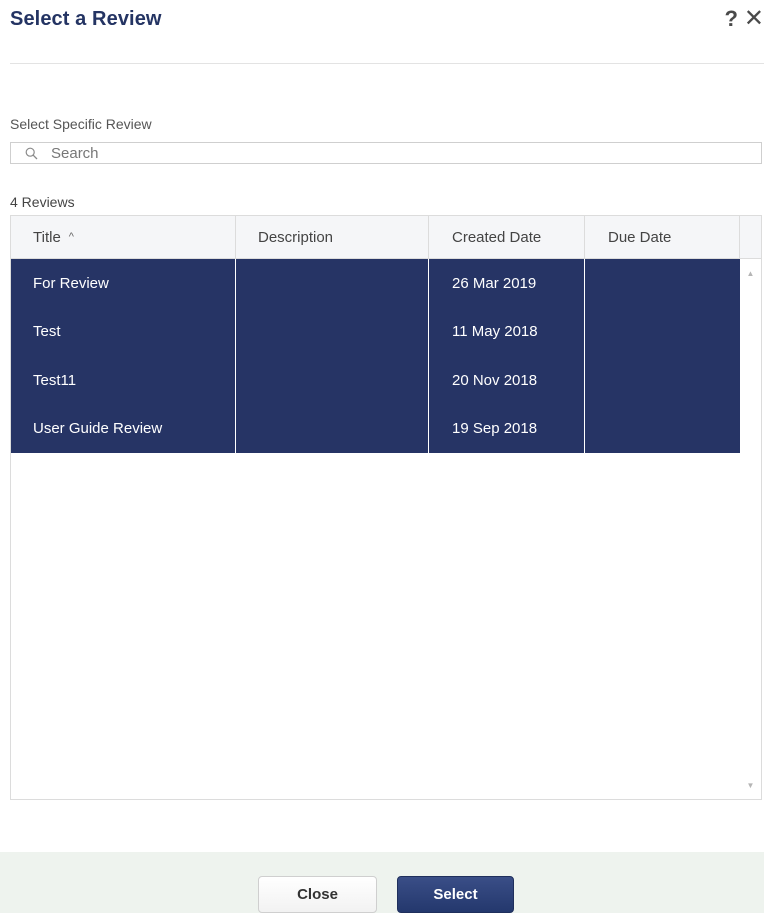 The width and height of the screenshot is (764, 913). I want to click on column-due-label: Due Date, so click(640, 237).